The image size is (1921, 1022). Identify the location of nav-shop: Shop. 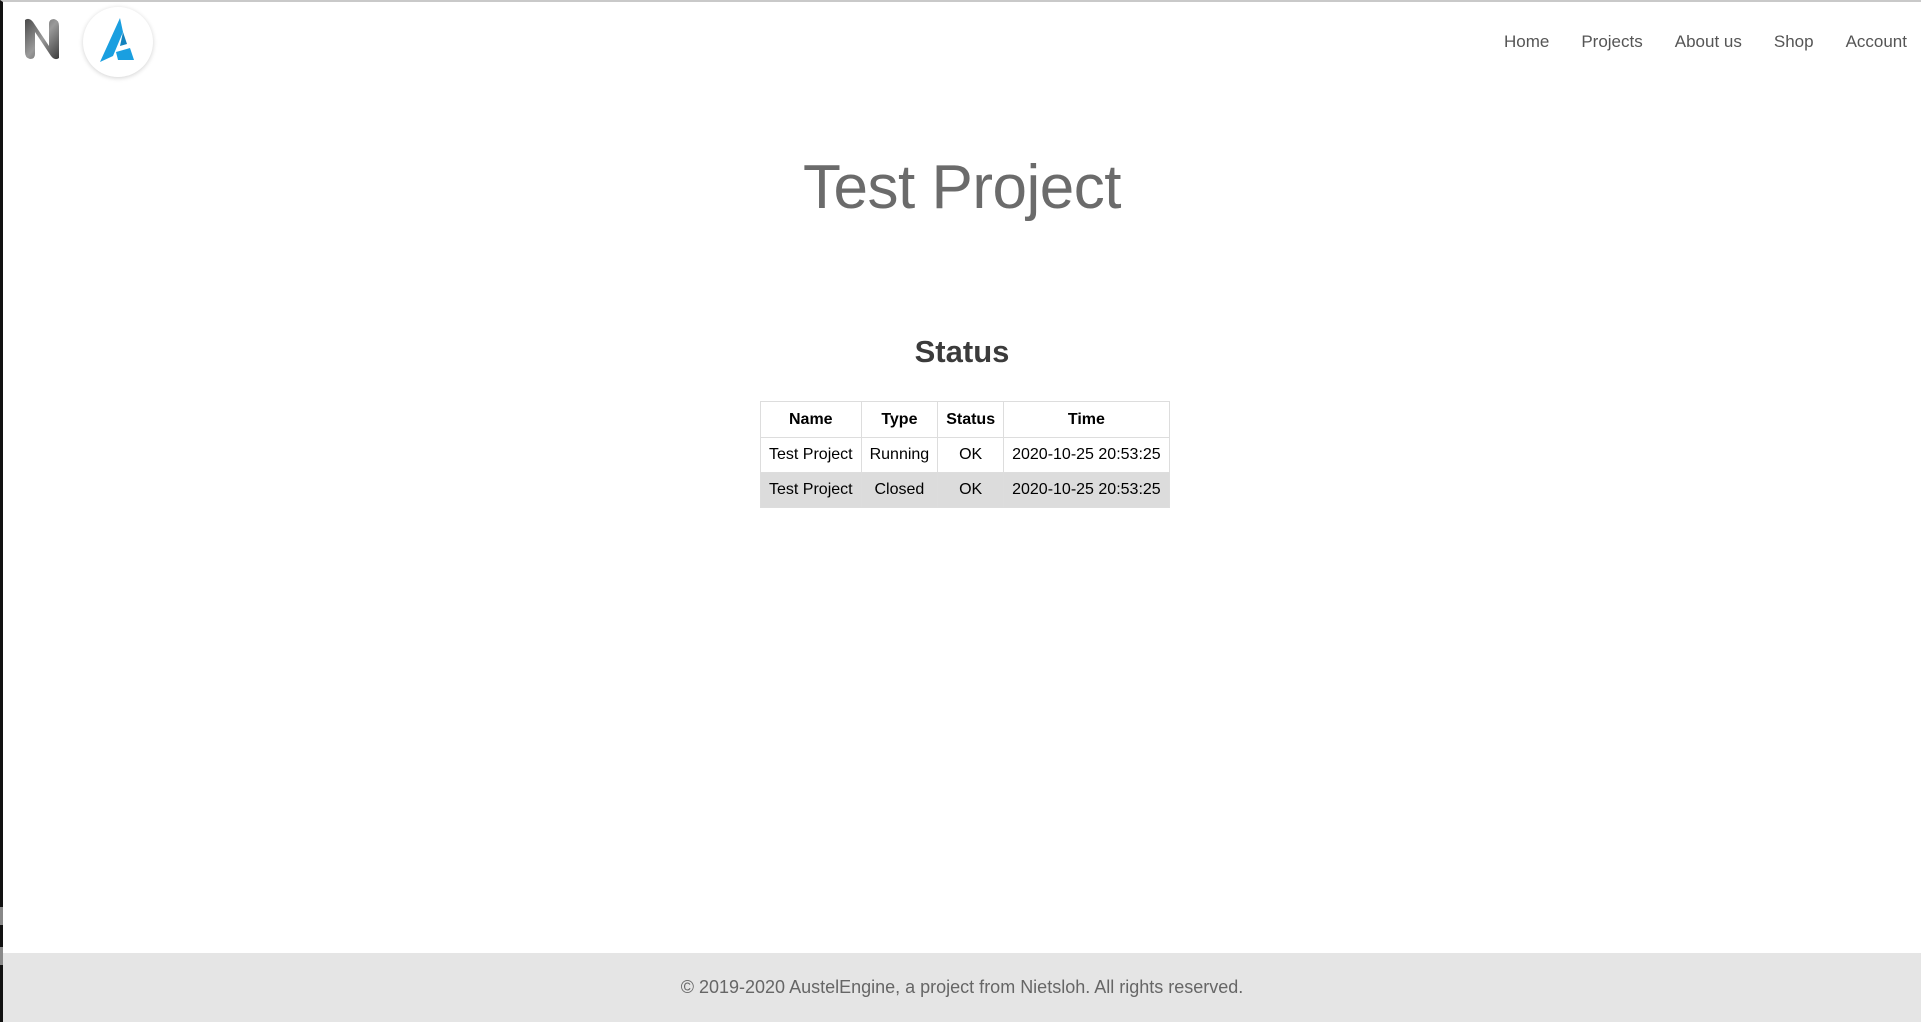
(1794, 42).